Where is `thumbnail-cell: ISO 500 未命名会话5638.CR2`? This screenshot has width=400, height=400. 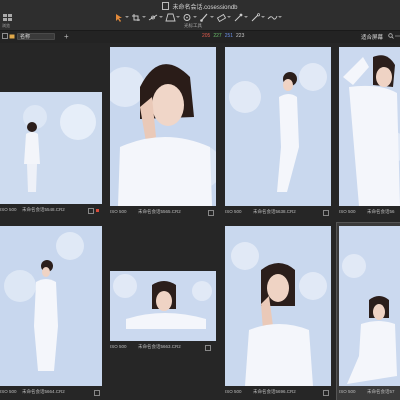
thumbnail-cell: ISO 500 未命名会话5638.CR2 is located at coordinates (278, 132).